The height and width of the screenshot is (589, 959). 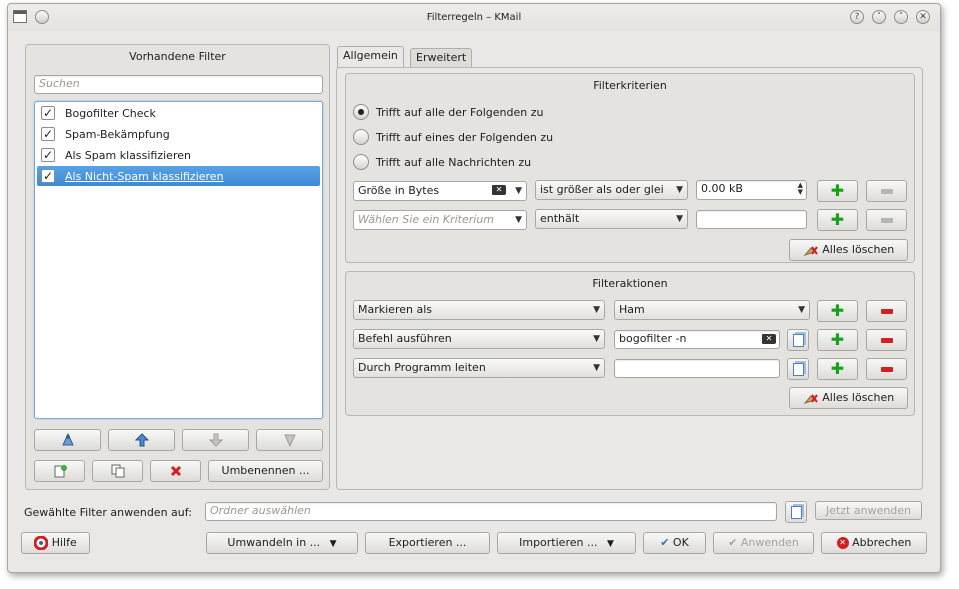 I want to click on remove-criterion-button, so click(x=886, y=191).